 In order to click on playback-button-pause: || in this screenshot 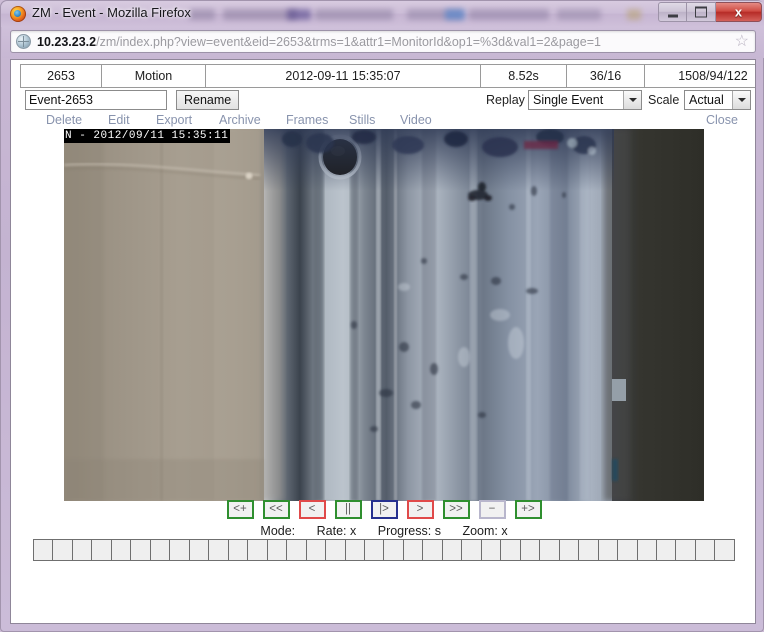, I will do `click(348, 509)`.